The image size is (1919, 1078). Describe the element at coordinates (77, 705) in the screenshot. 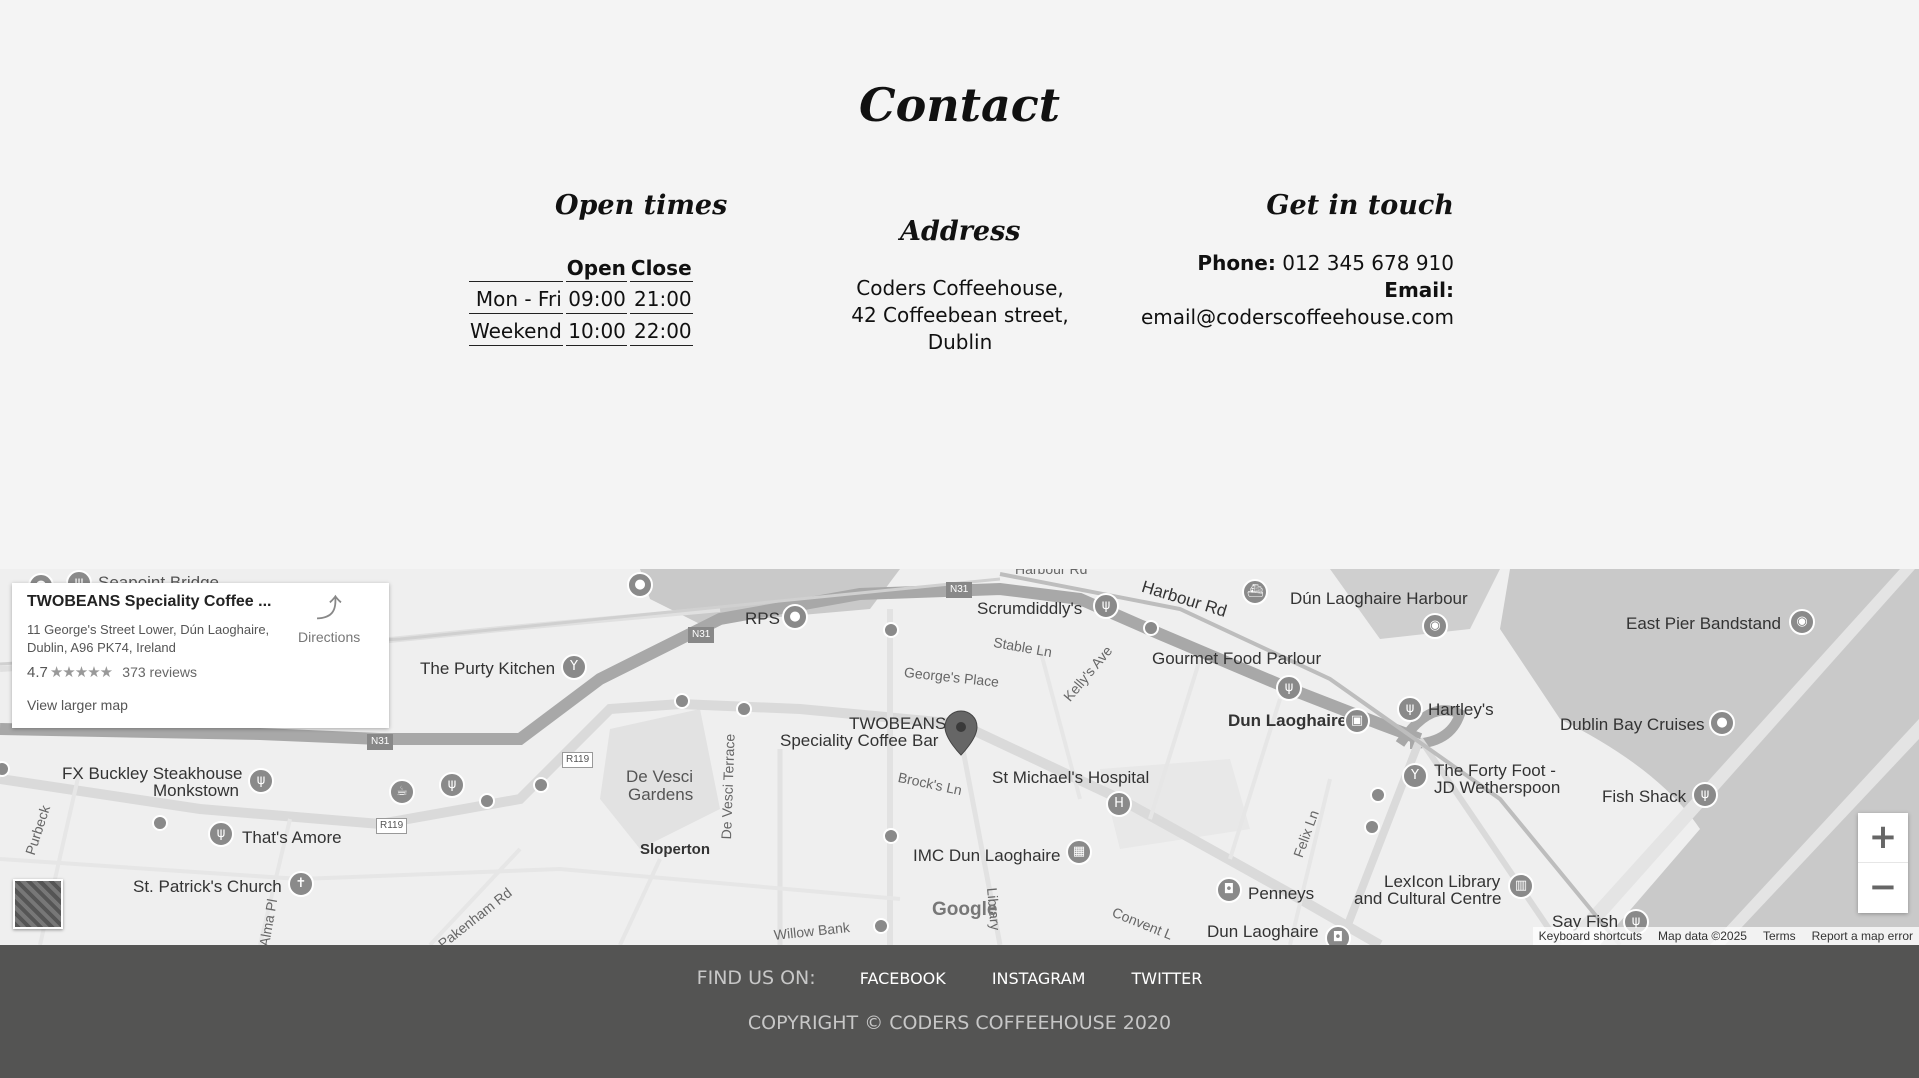

I see `view-larger-map-link: View larger map` at that location.